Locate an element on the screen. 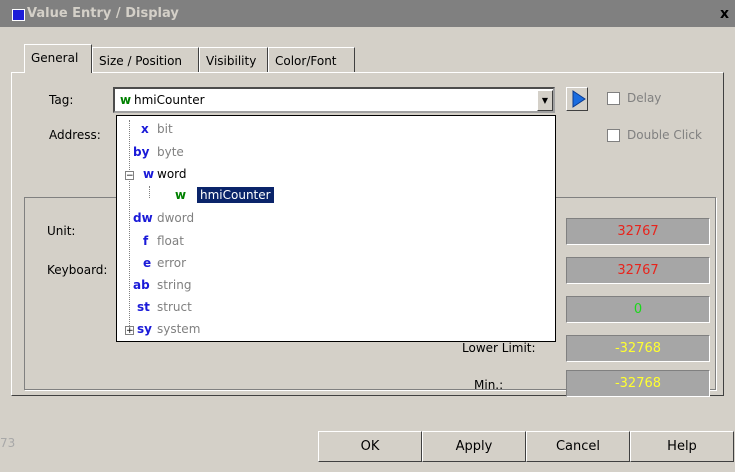 The image size is (735, 472). unit-label: Unit: is located at coordinates (61, 231).